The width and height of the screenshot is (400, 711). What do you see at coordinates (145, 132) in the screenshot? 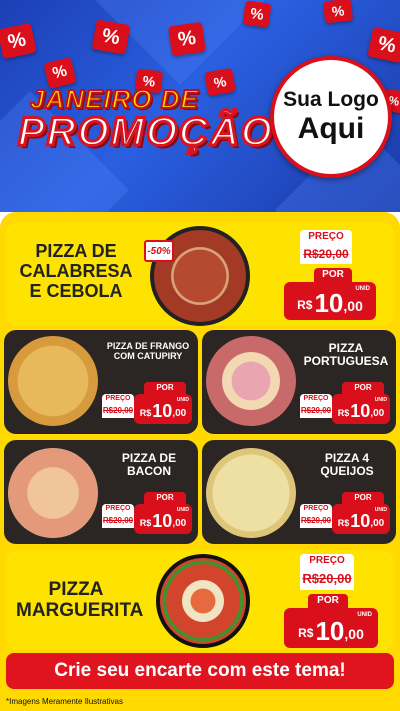
I see `promo-title-line2: PROMOÇÃO` at bounding box center [145, 132].